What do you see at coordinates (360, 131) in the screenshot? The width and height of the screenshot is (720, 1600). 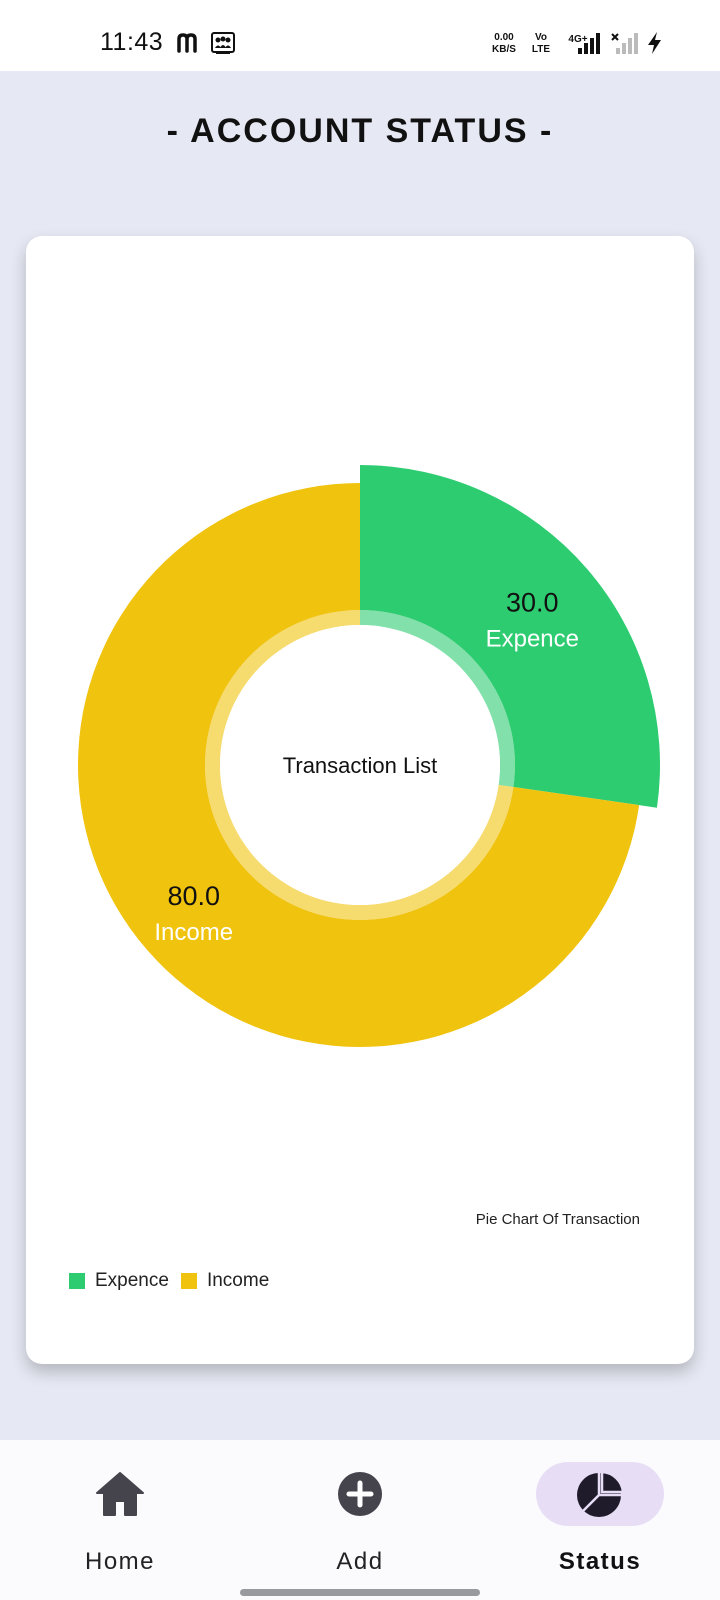 I see `page-title: - ACCOUNT STATUS -` at bounding box center [360, 131].